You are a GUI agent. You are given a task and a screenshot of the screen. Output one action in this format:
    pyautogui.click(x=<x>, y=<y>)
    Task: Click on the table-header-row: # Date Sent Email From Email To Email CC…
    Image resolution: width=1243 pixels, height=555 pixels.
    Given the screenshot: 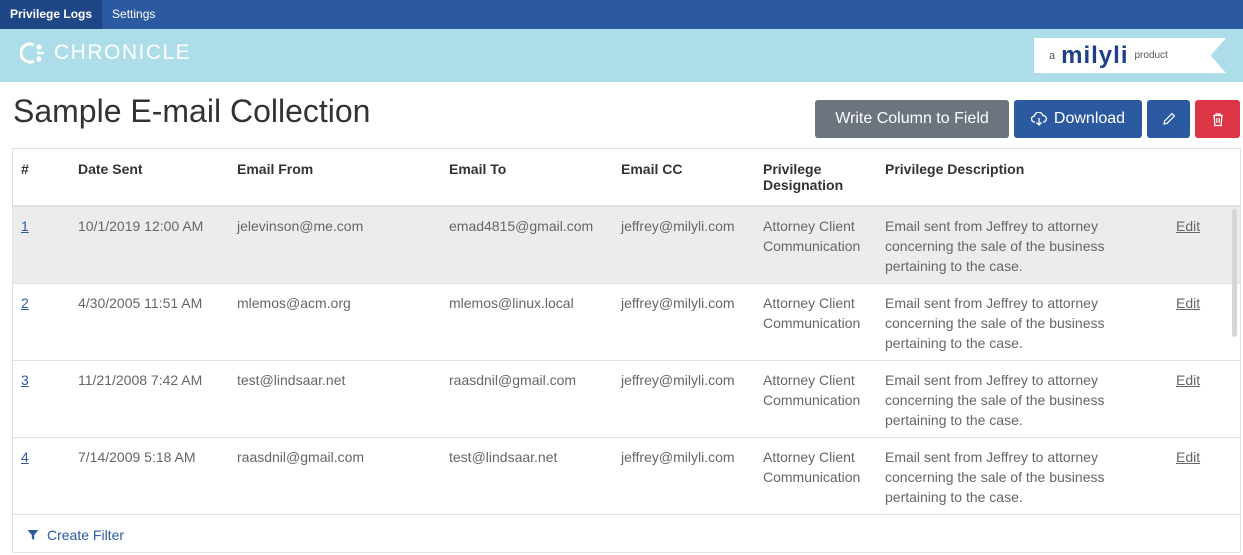 What is the action you would take?
    pyautogui.click(x=626, y=178)
    